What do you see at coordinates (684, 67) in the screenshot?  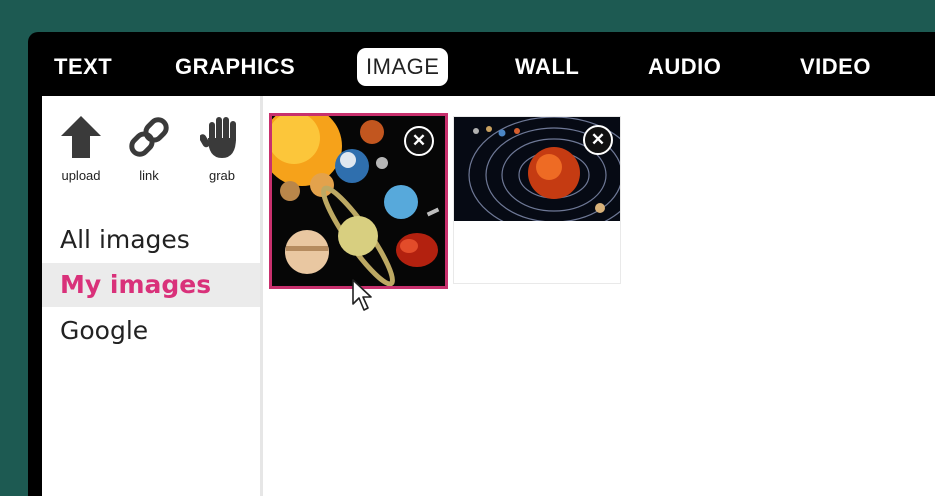 I see `tab-audio: AUDIO` at bounding box center [684, 67].